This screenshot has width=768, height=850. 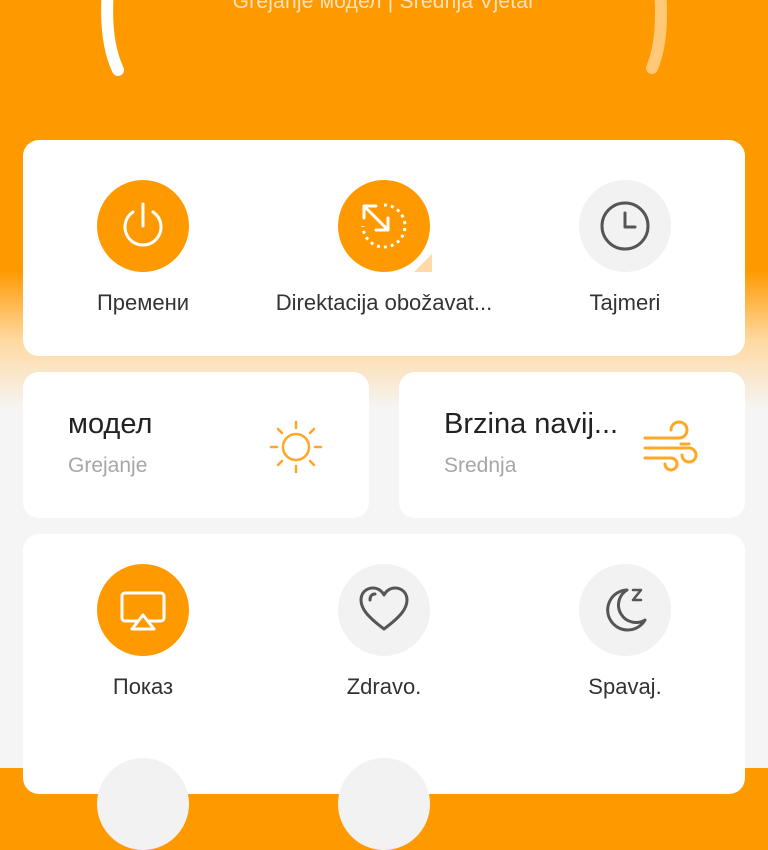 I want to click on wind-speed-card: Brzina navij... Srednja, so click(x=572, y=445).